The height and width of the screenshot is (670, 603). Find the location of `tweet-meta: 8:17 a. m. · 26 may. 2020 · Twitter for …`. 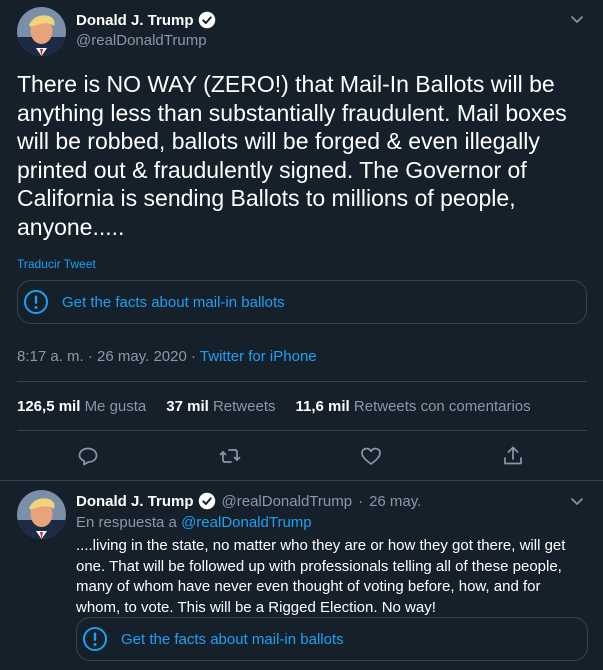

tweet-meta: 8:17 a. m. · 26 may. 2020 · Twitter for … is located at coordinates (167, 356).